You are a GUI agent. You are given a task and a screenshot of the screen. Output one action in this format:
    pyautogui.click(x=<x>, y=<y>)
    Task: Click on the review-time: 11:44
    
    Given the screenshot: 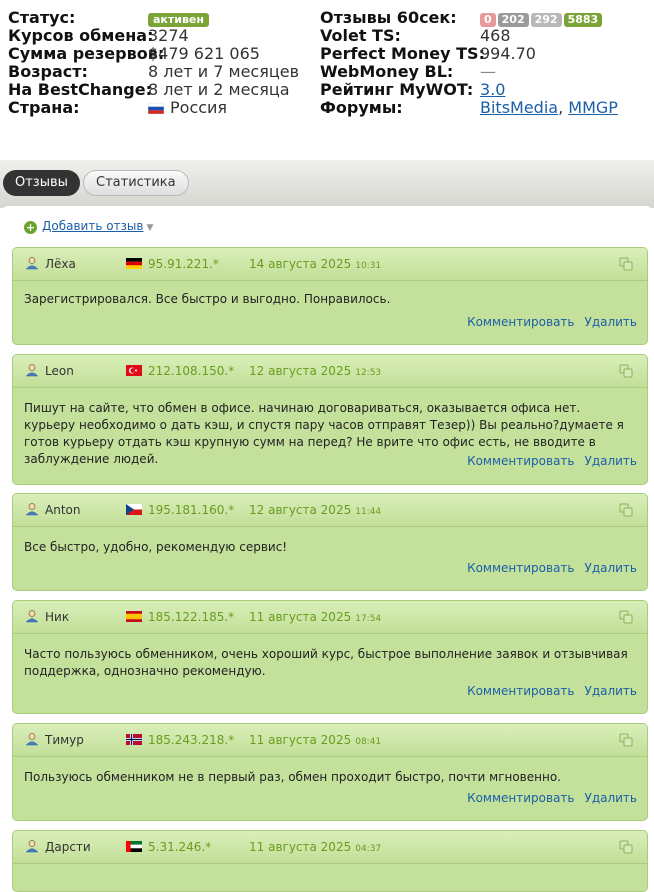 What is the action you would take?
    pyautogui.click(x=368, y=512)
    